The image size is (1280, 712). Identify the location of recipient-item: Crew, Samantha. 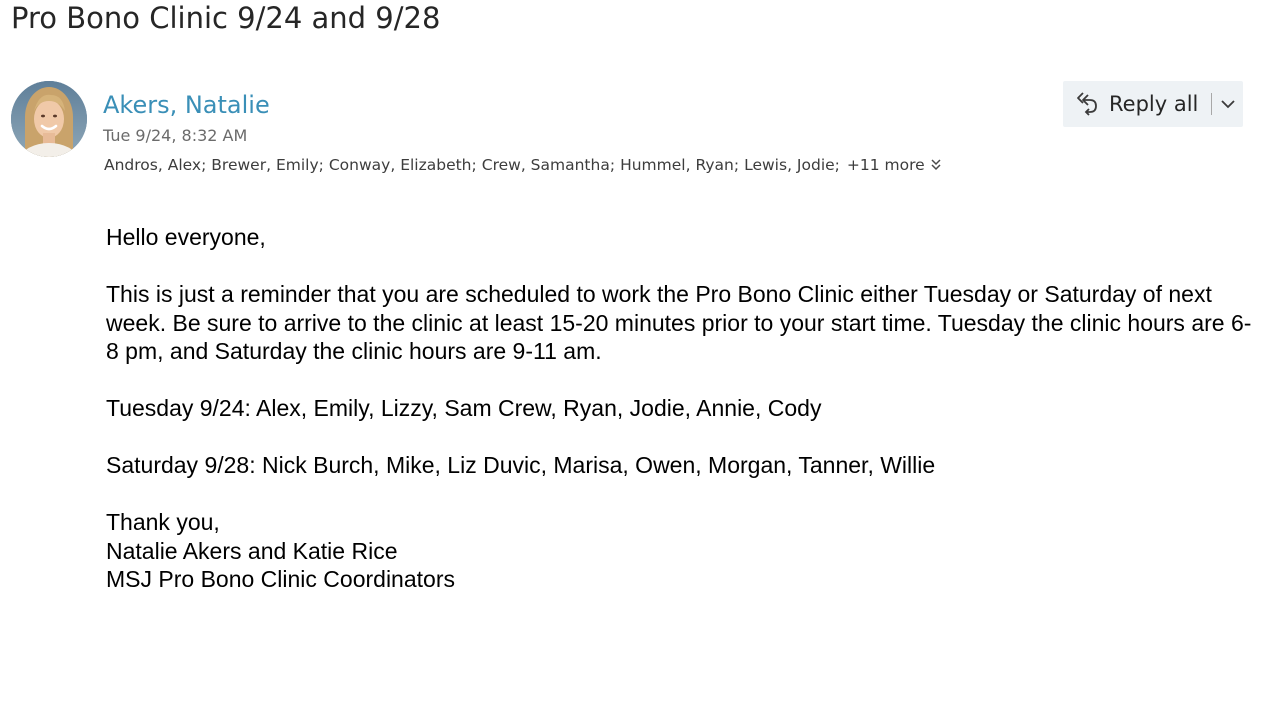
(546, 165).